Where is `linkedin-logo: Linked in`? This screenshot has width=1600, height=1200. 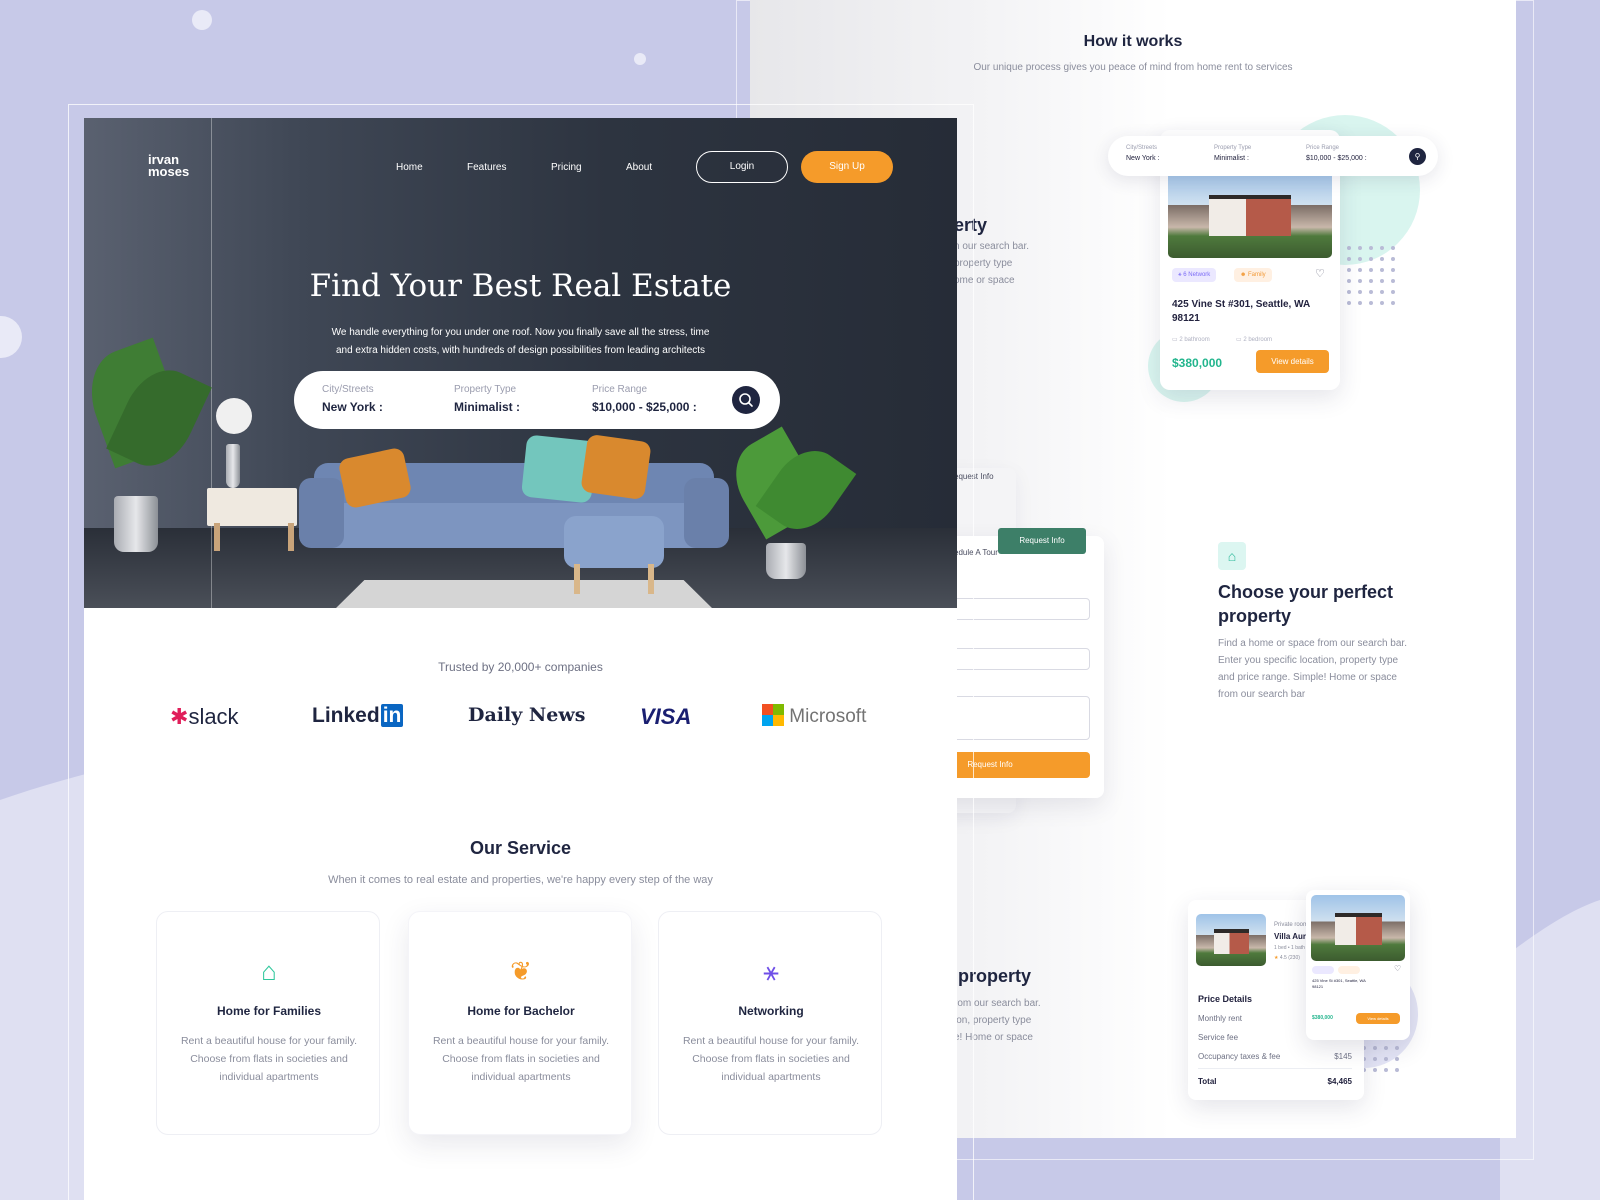
linkedin-logo: Linked in is located at coordinates (358, 715).